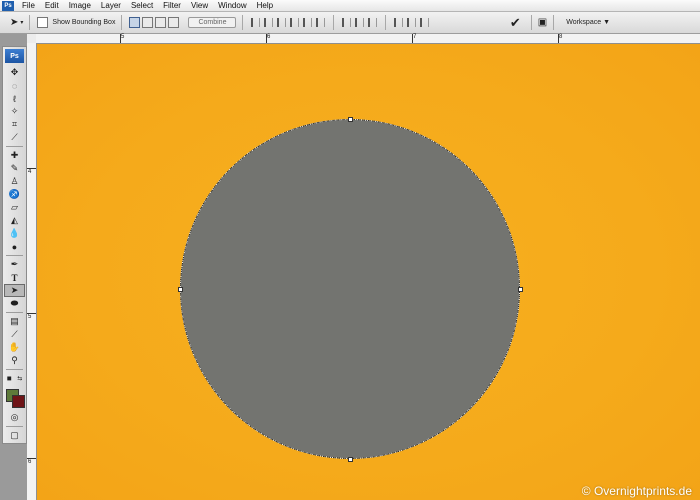  I want to click on ruler-label: 8, so click(561, 37).